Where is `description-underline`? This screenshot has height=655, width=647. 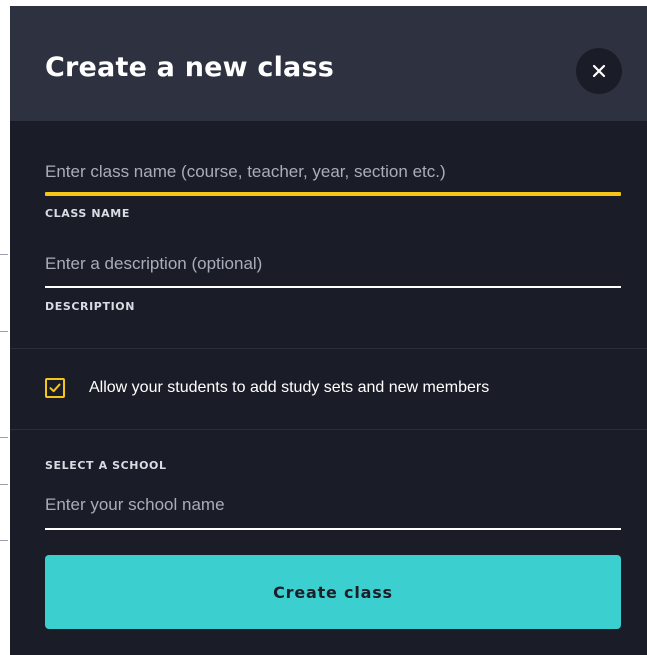 description-underline is located at coordinates (333, 287).